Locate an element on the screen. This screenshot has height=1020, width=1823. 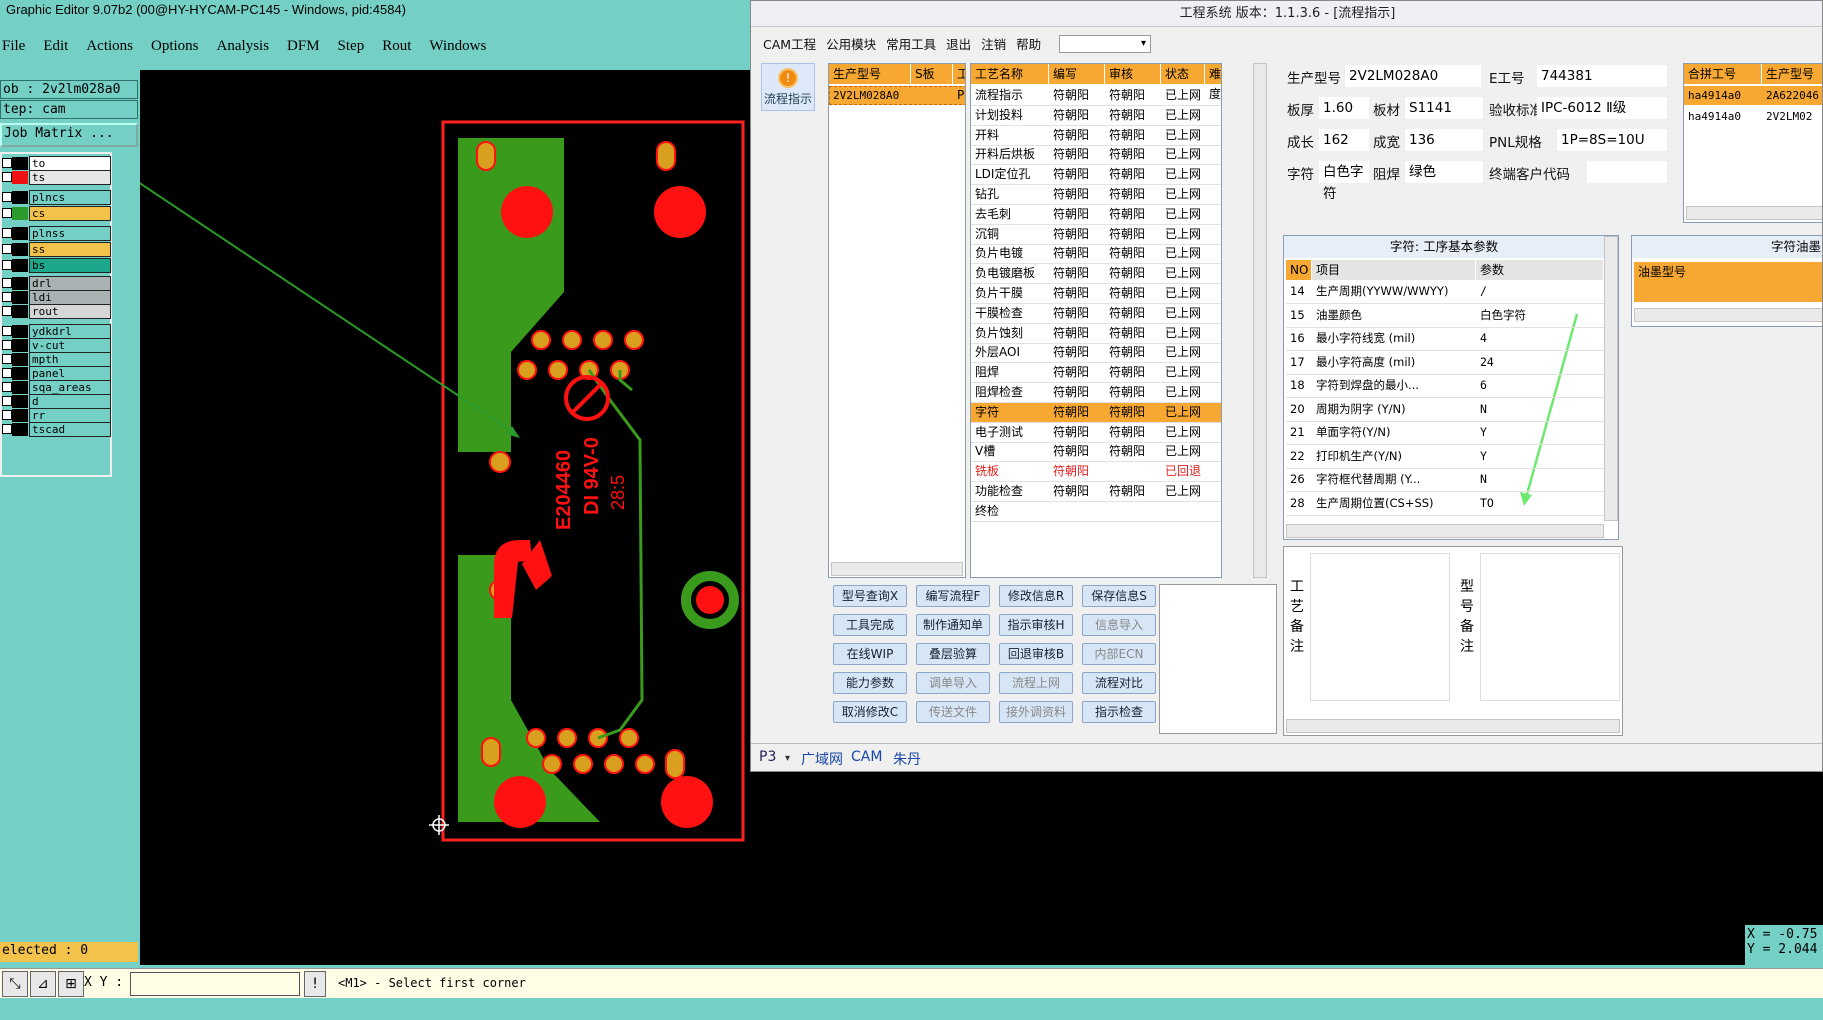
xy-input is located at coordinates (215, 984).